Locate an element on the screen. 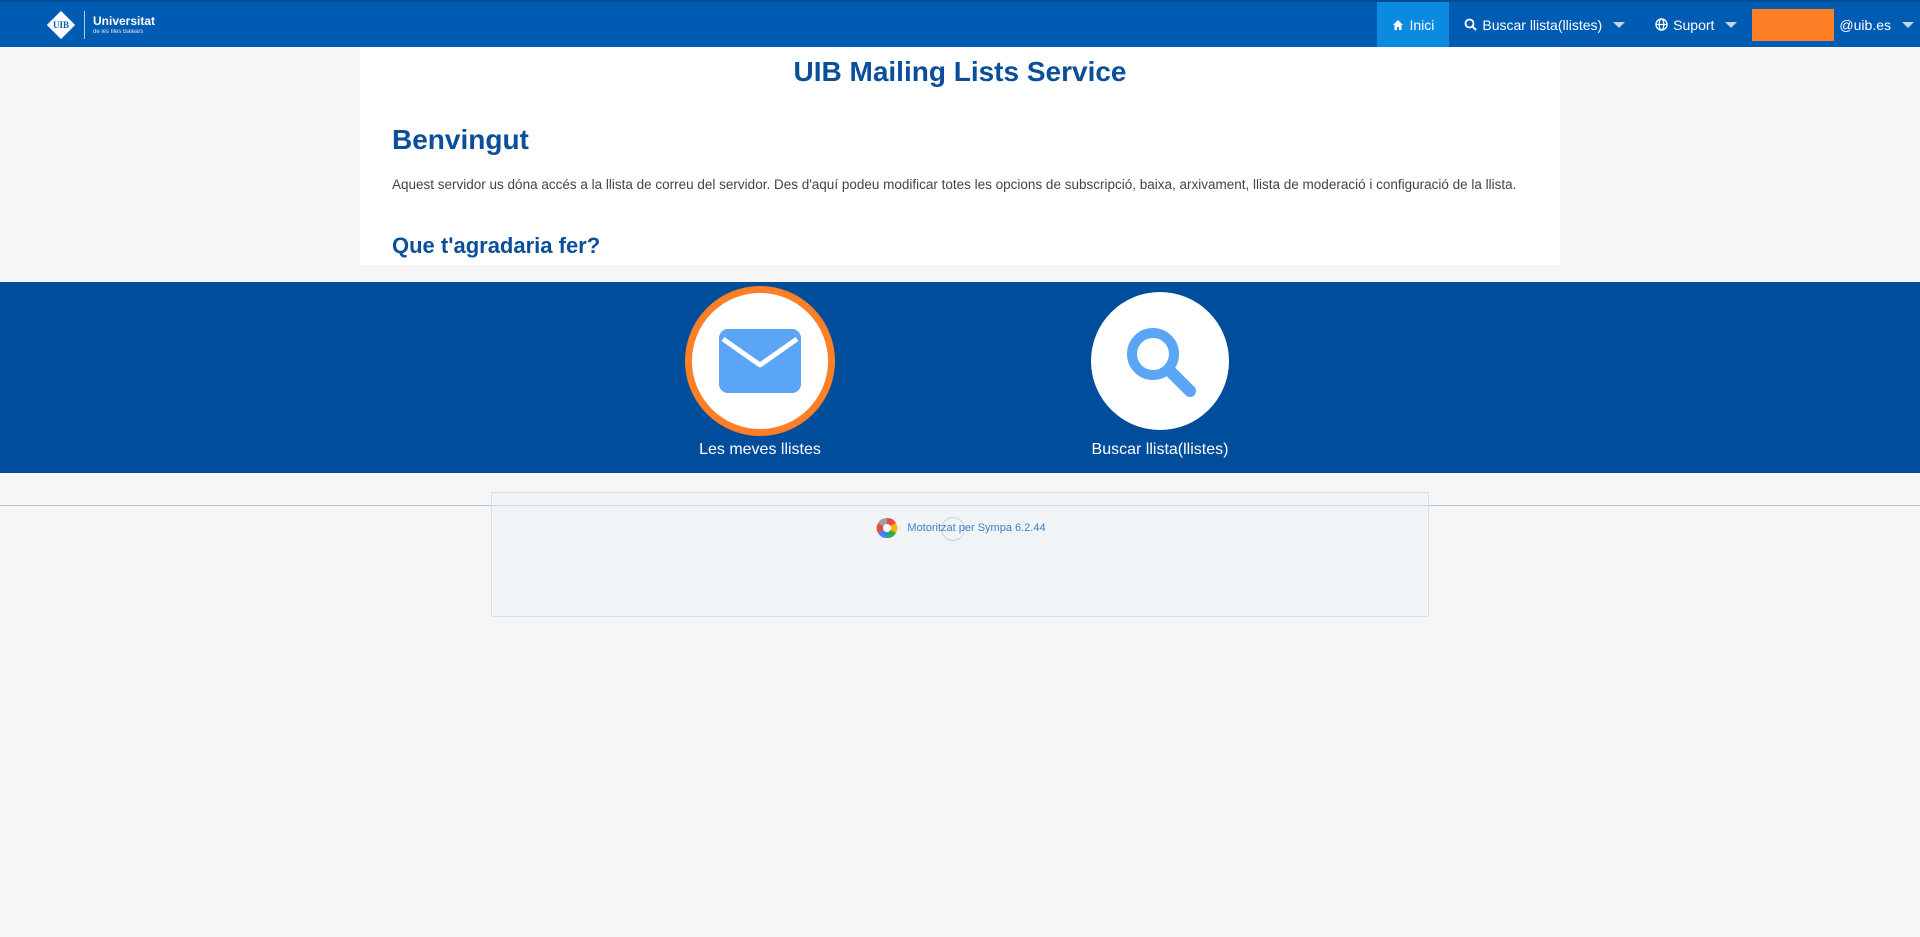  search-lists-circle is located at coordinates (1160, 361).